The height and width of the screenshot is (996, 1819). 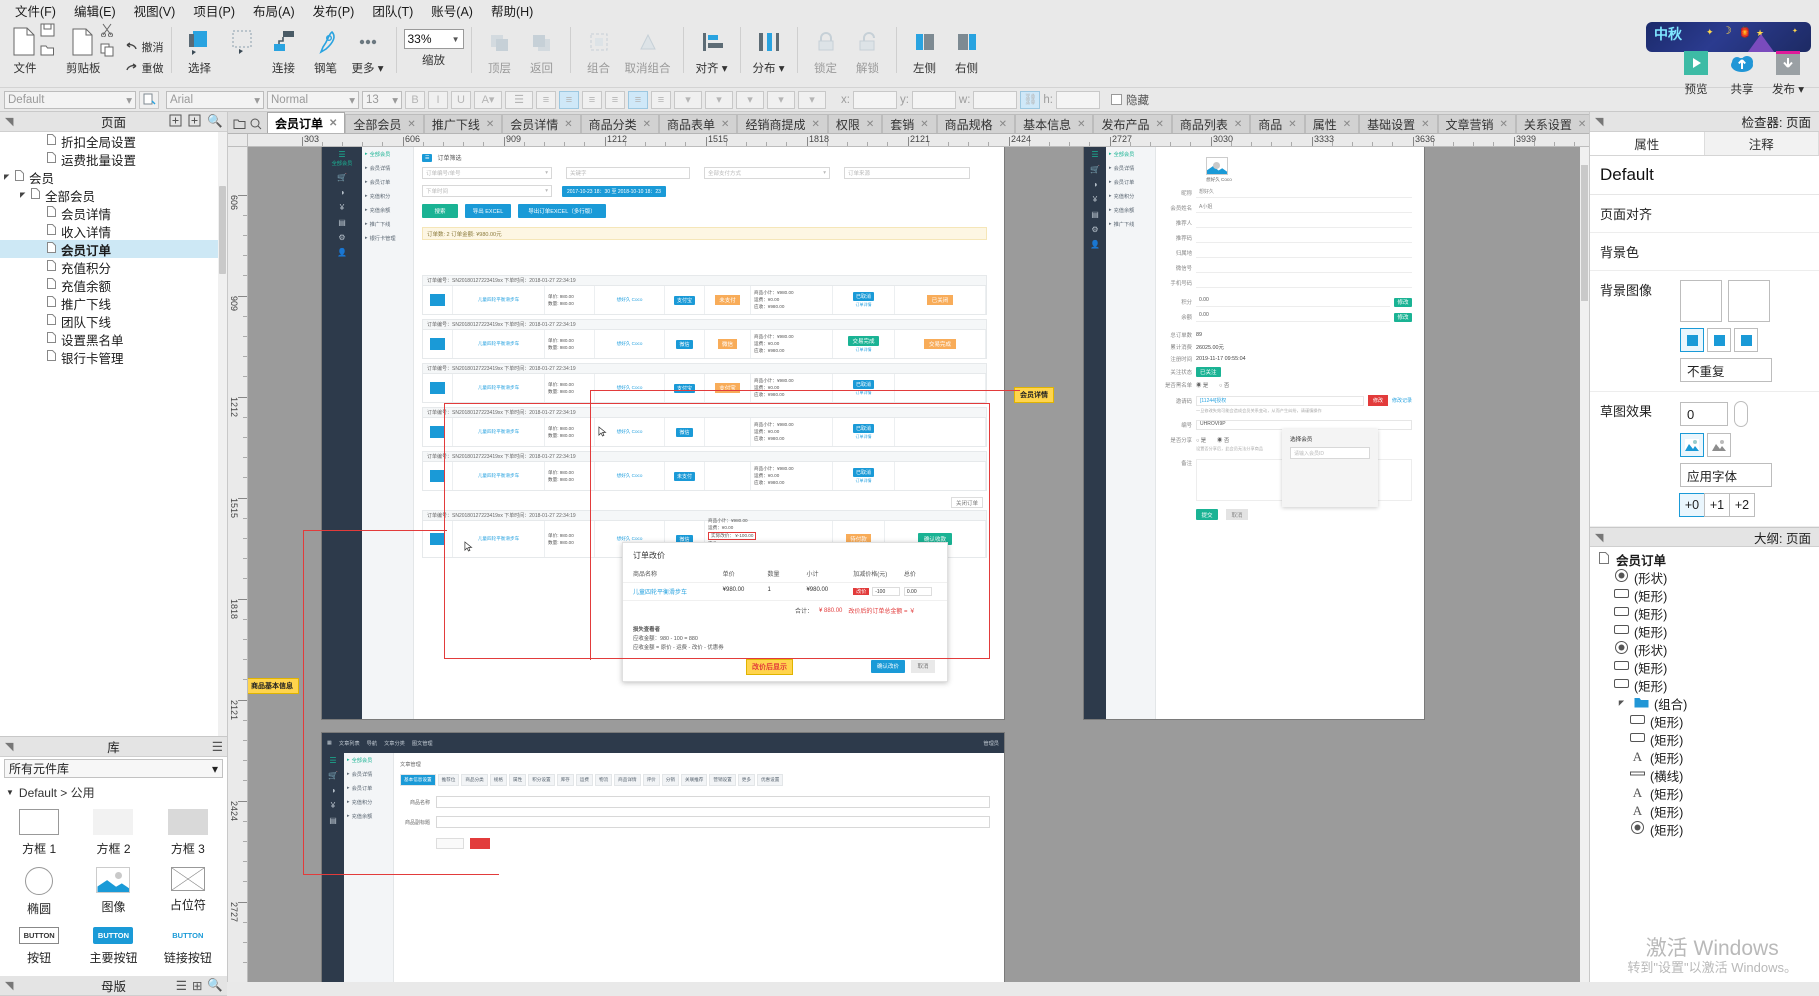 What do you see at coordinates (746, 780) in the screenshot?
I see `article-tab: 更多` at bounding box center [746, 780].